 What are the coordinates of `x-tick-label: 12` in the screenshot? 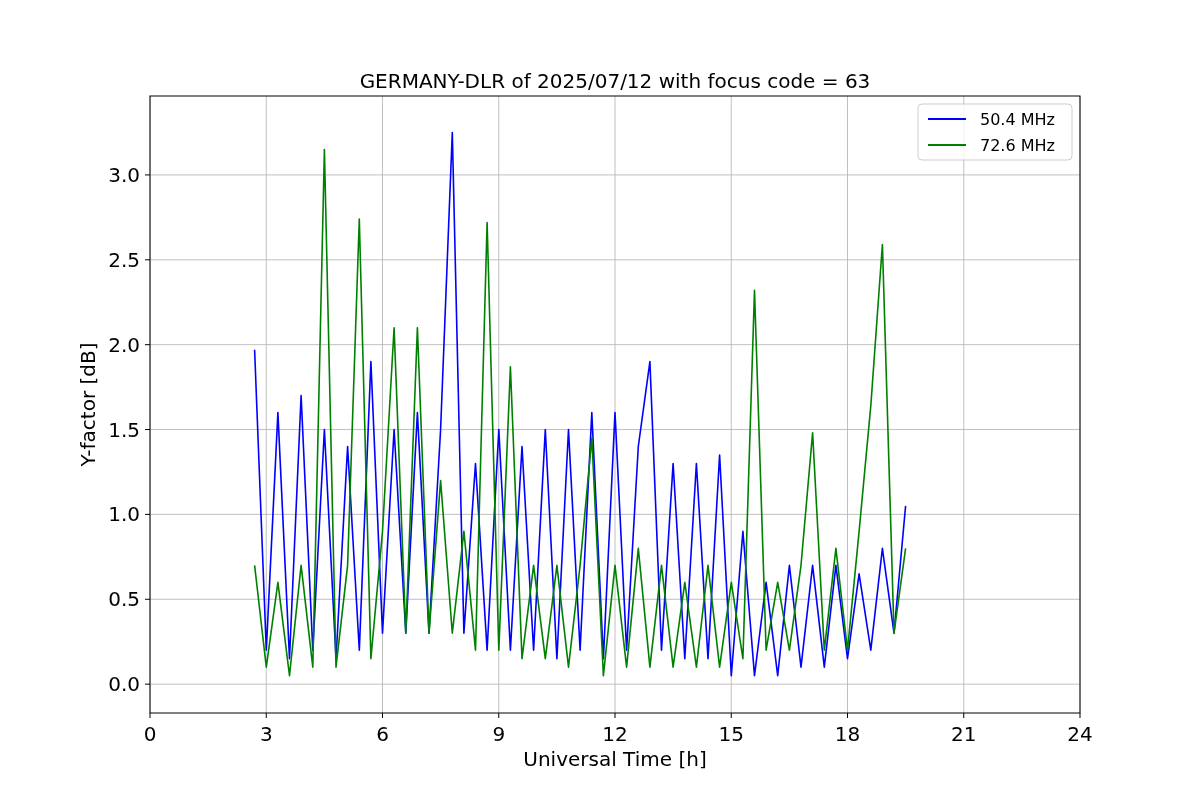 It's located at (615, 734).